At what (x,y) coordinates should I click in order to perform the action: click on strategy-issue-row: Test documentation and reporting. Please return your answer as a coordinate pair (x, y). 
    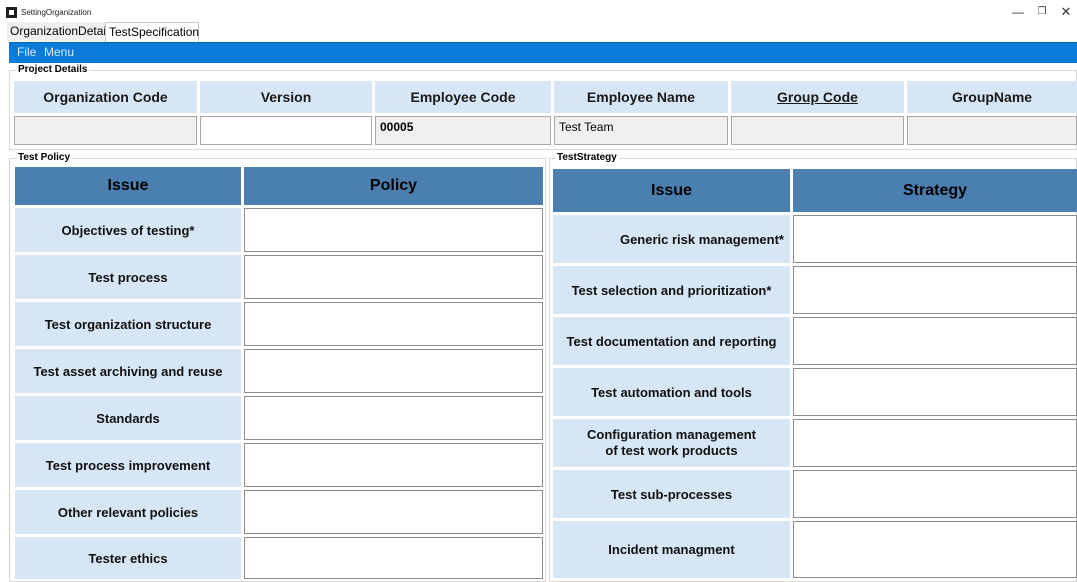
    Looking at the image, I should click on (671, 341).